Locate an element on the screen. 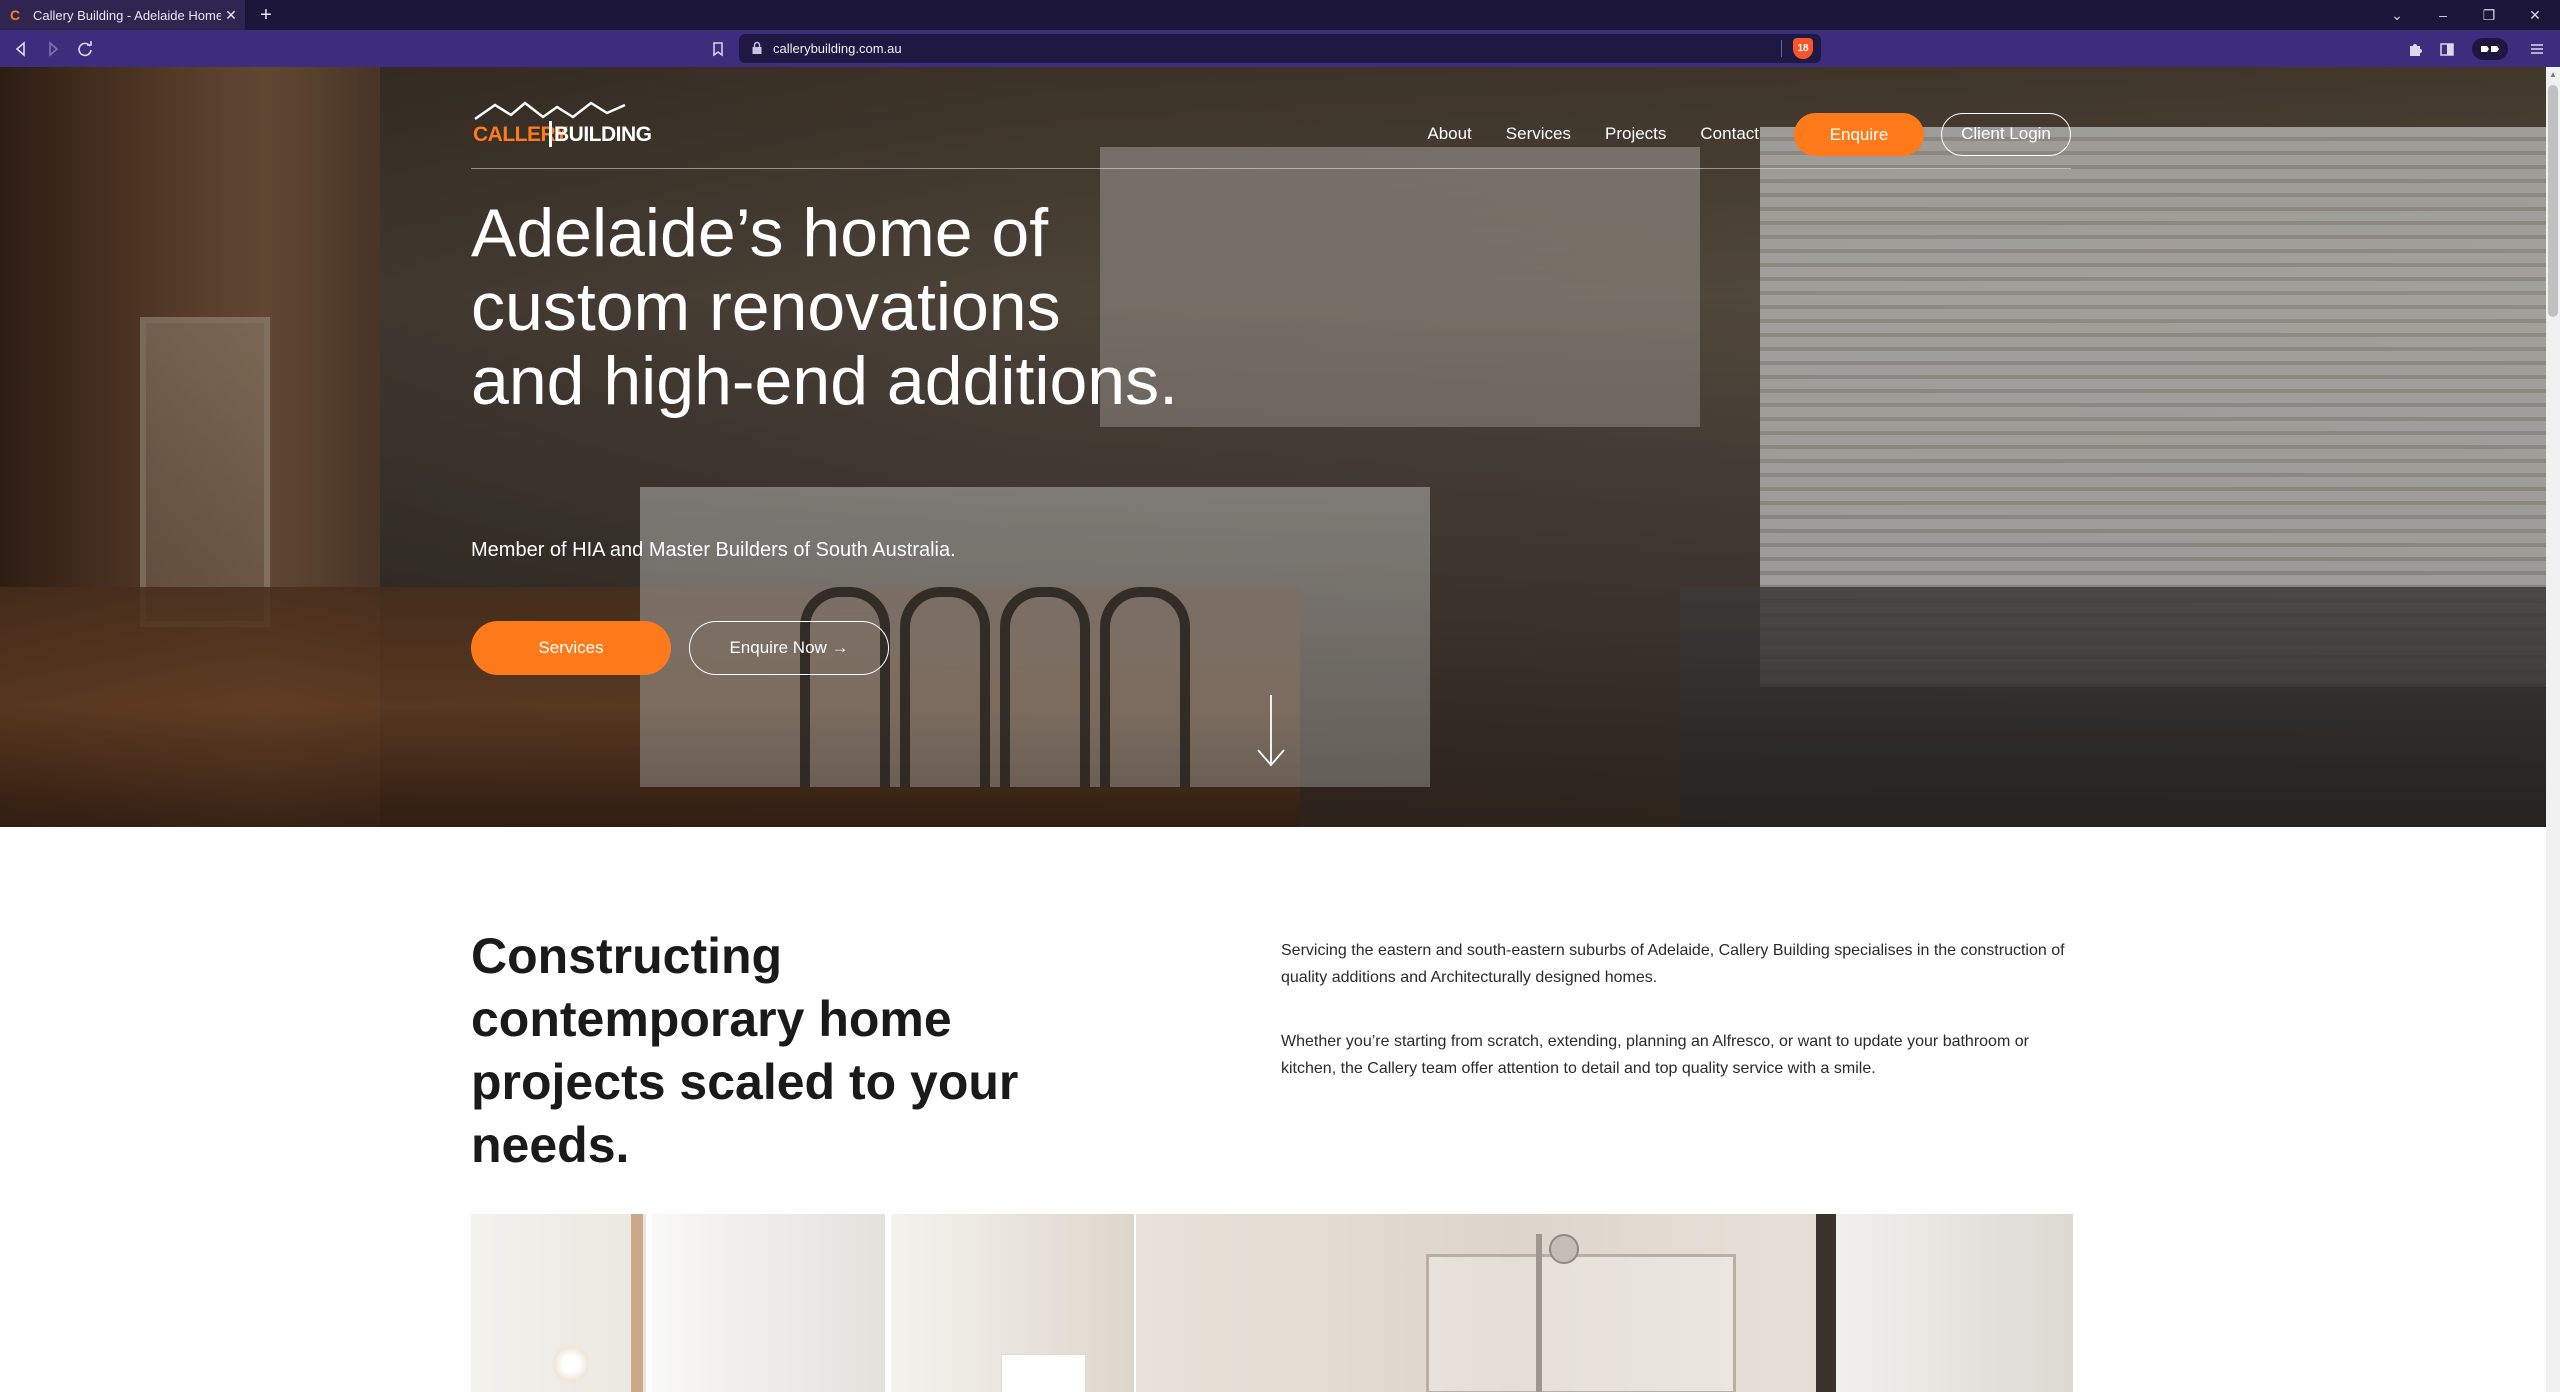  logo-divider is located at coordinates (550, 134).